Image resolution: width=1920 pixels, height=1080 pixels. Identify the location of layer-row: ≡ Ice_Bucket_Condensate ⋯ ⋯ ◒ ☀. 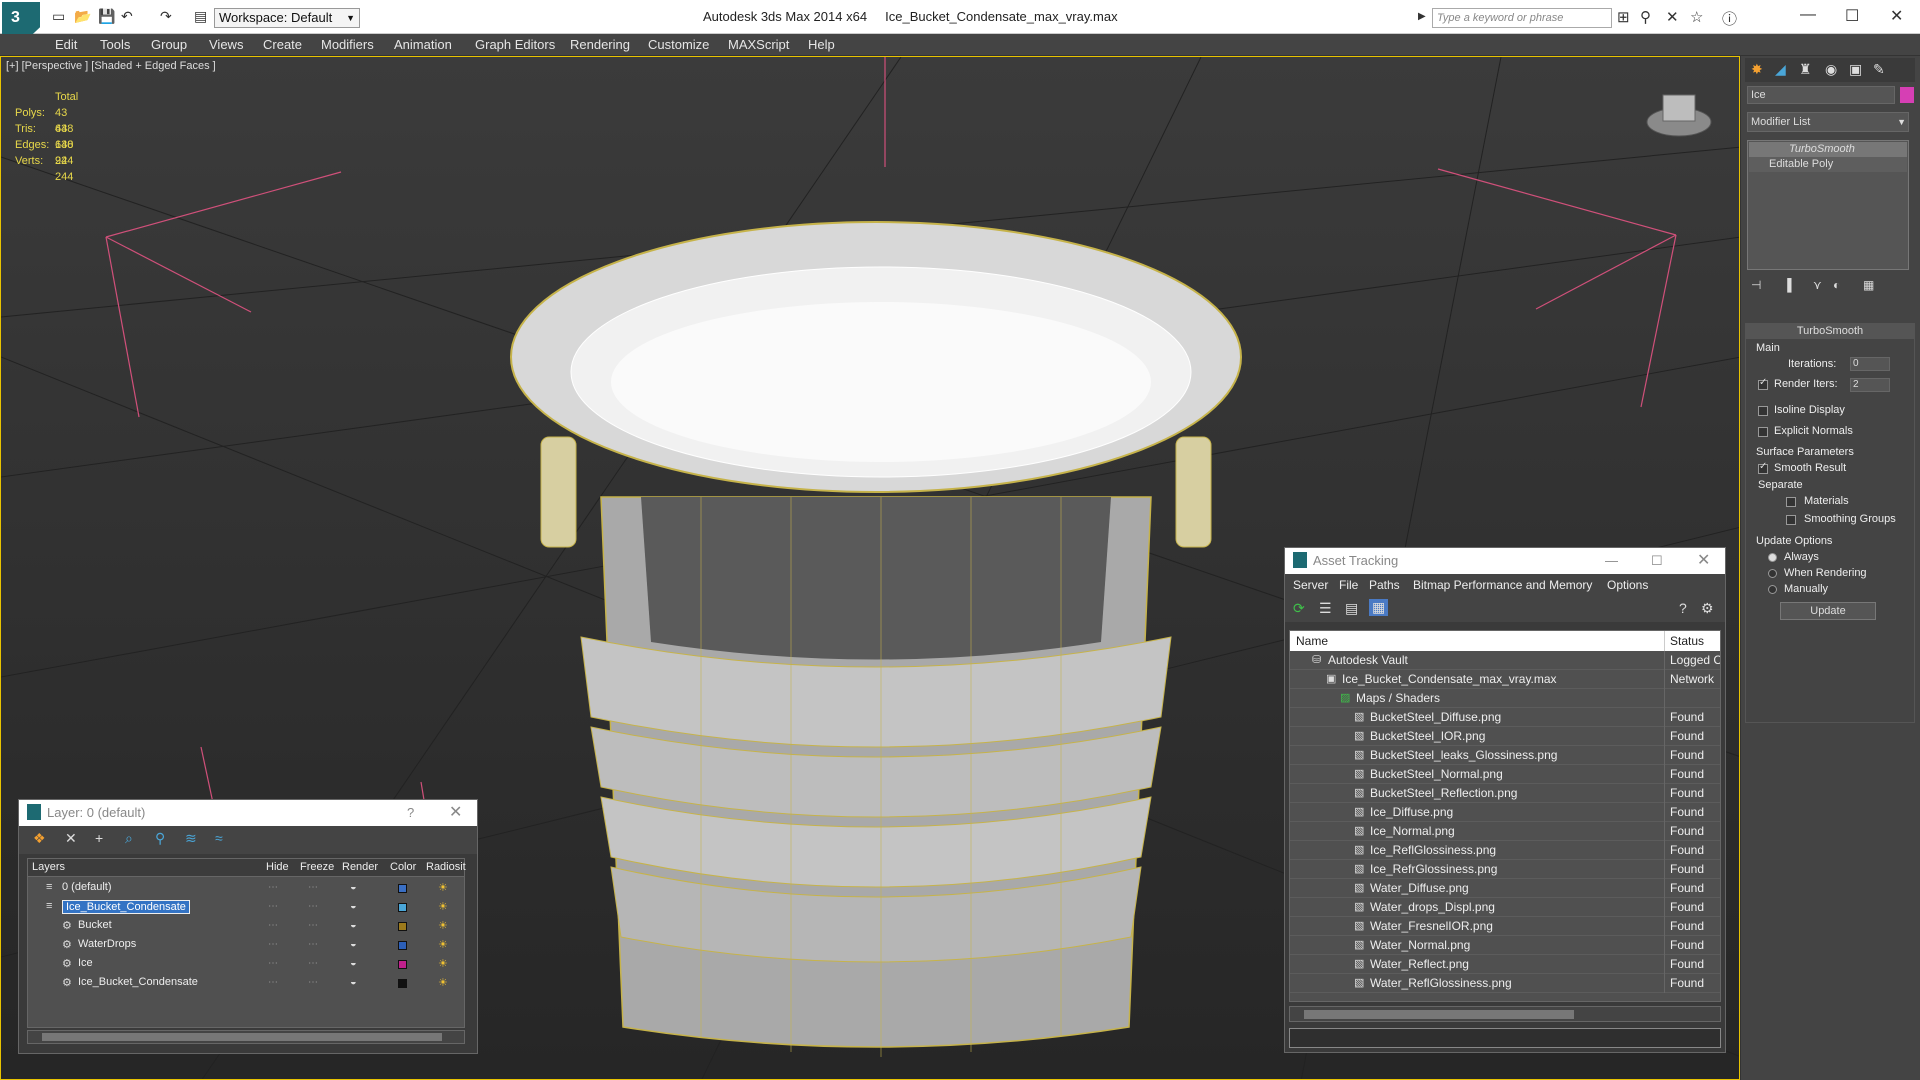
(246, 907).